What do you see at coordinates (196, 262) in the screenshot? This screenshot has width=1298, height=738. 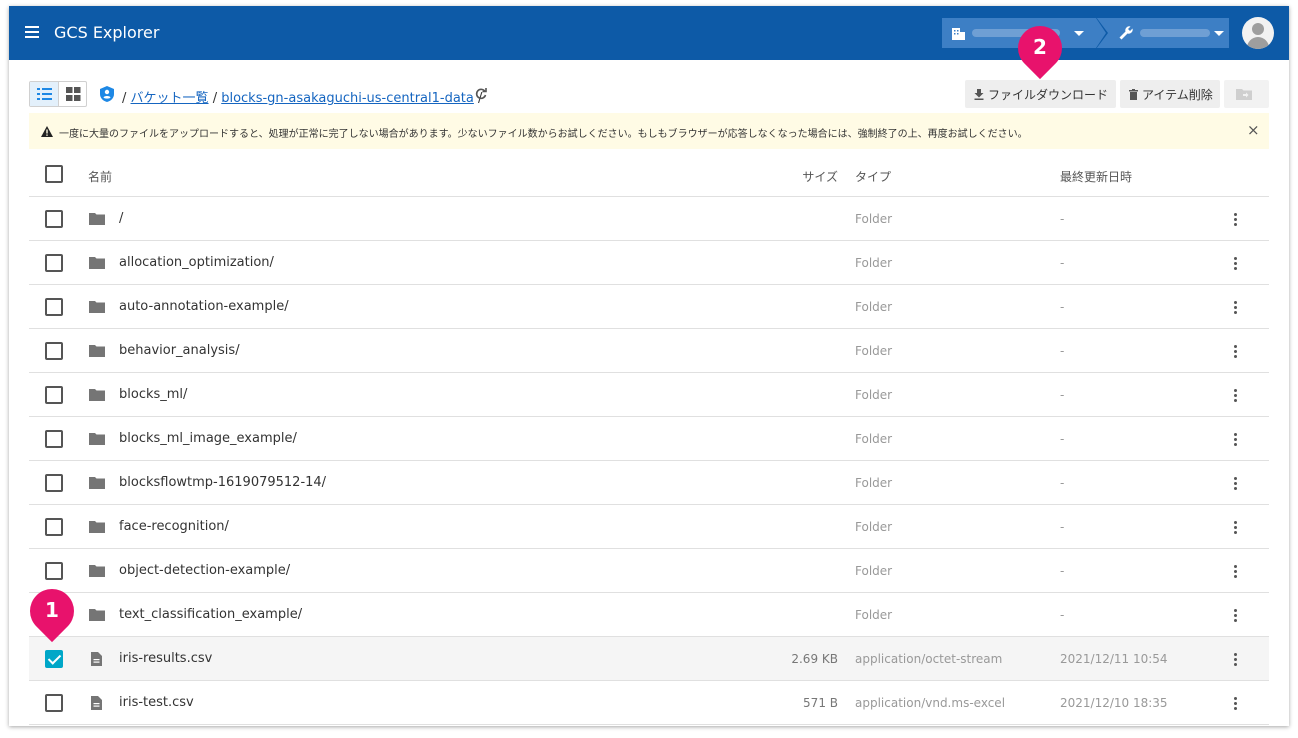 I see `row-name: allocation_optimization/` at bounding box center [196, 262].